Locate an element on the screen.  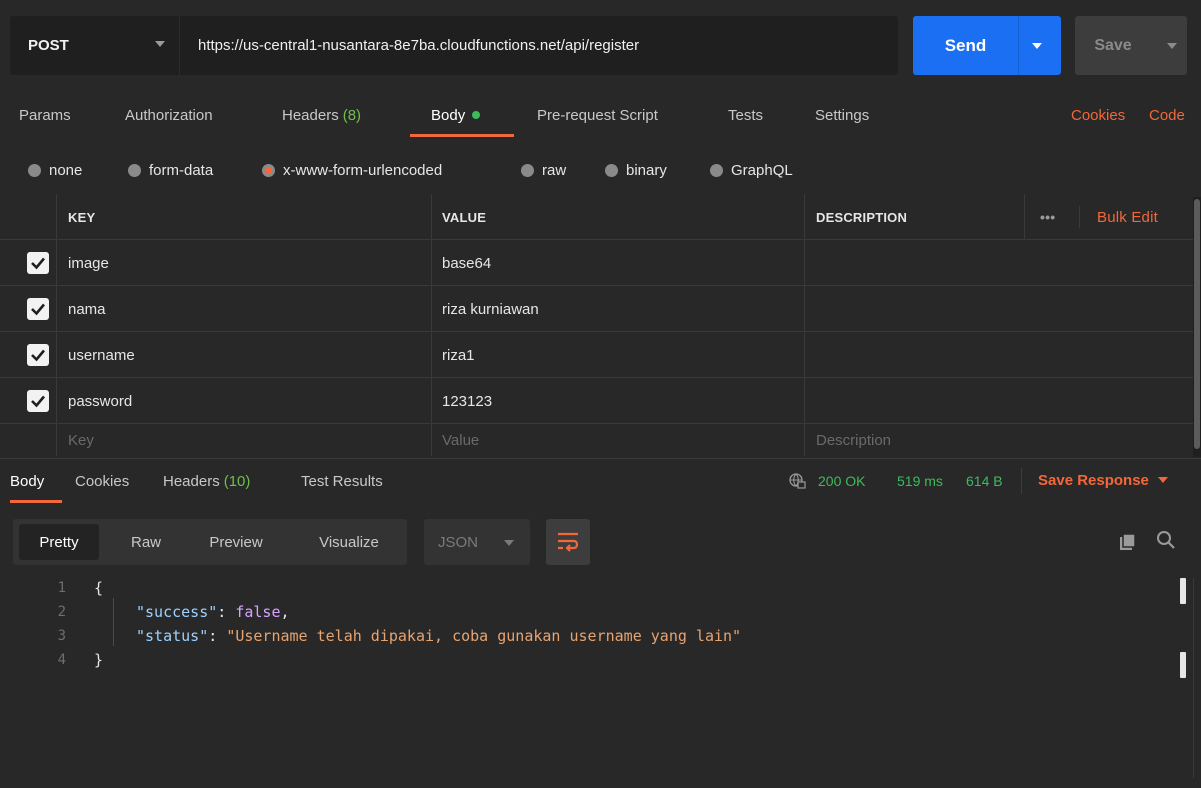
value-cell: 123123 is located at coordinates (467, 401).